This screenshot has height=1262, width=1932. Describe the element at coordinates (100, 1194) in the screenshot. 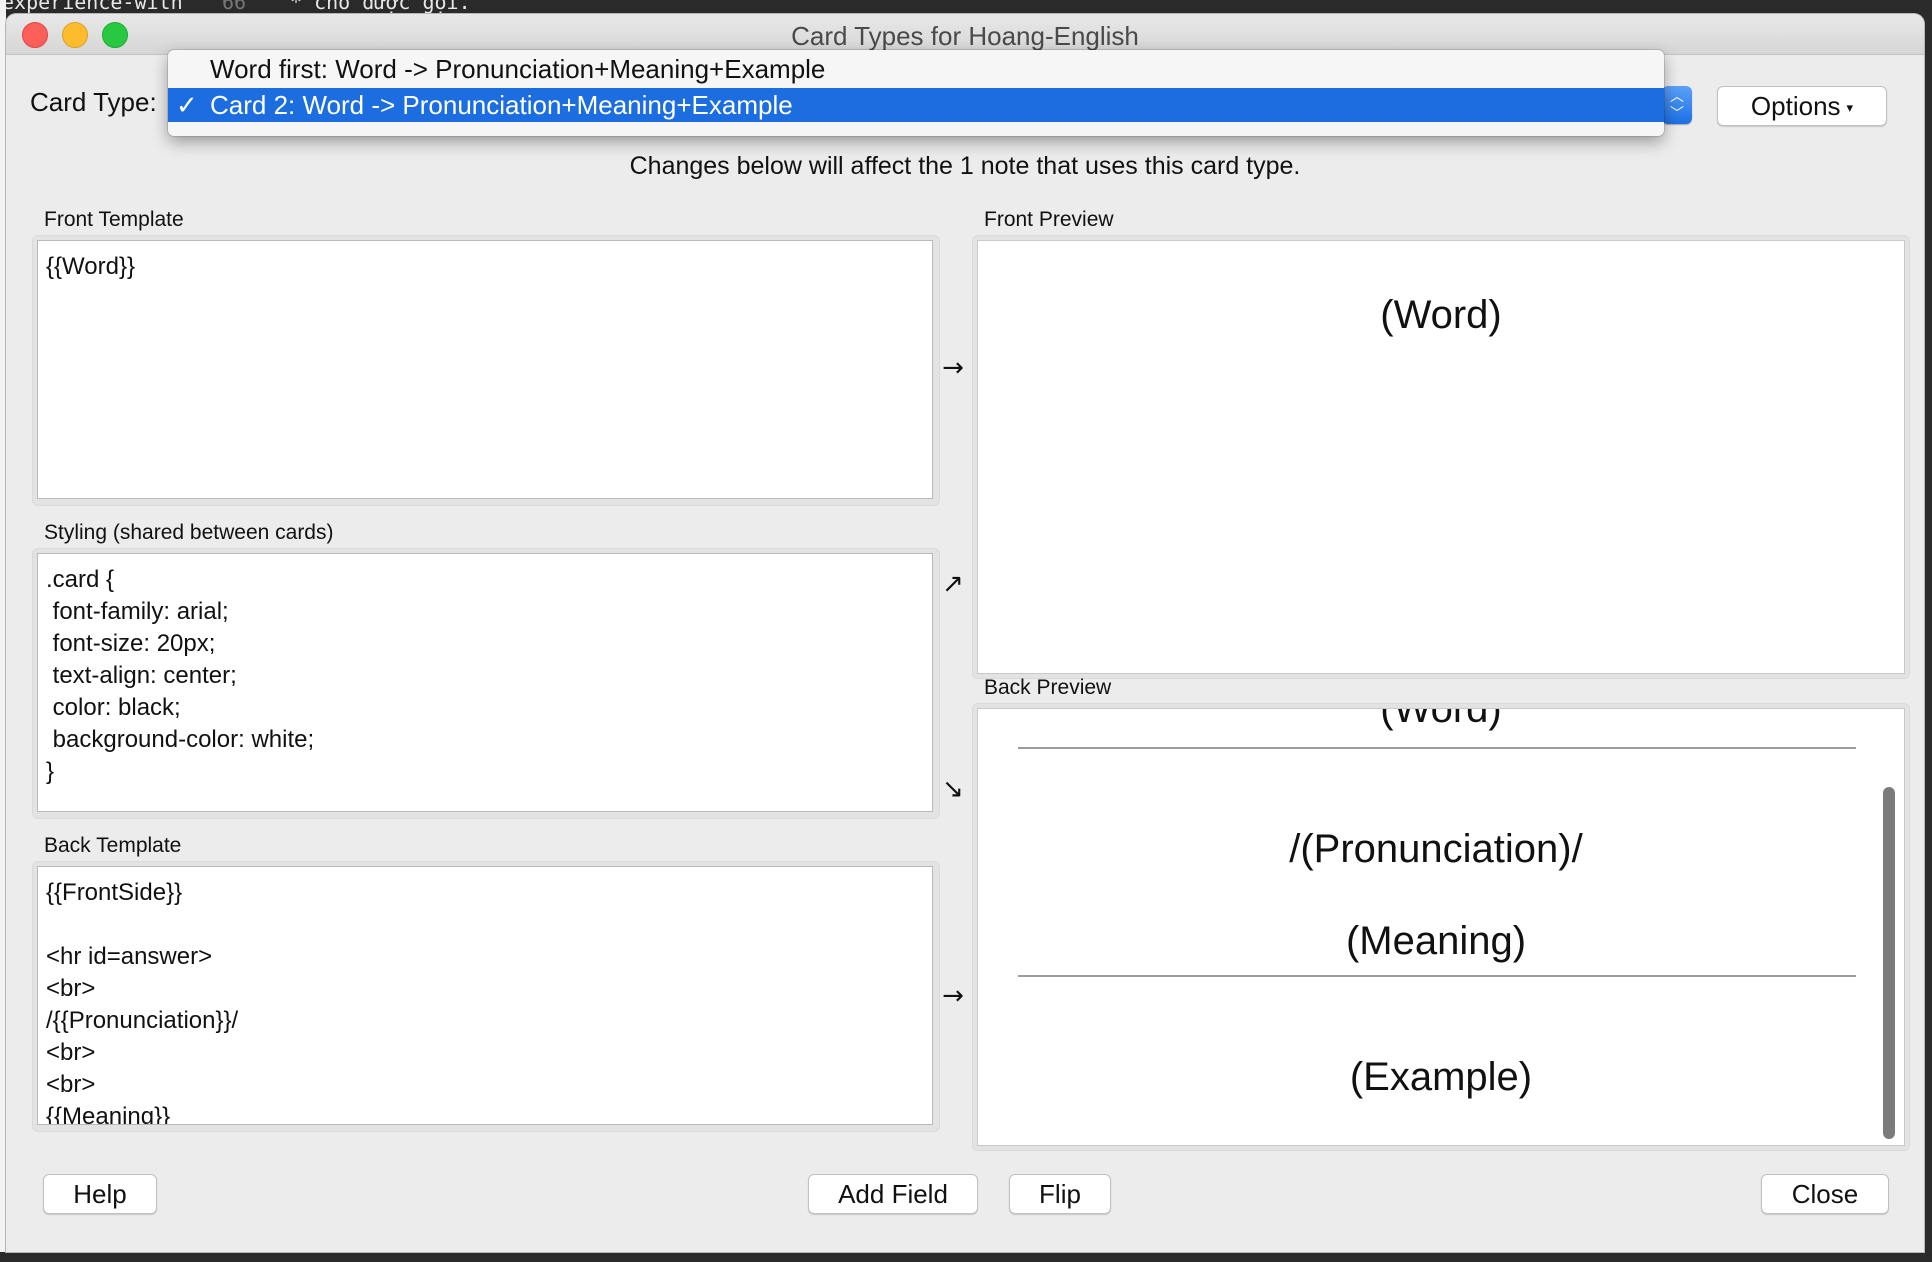

I see `help-button: Help` at that location.